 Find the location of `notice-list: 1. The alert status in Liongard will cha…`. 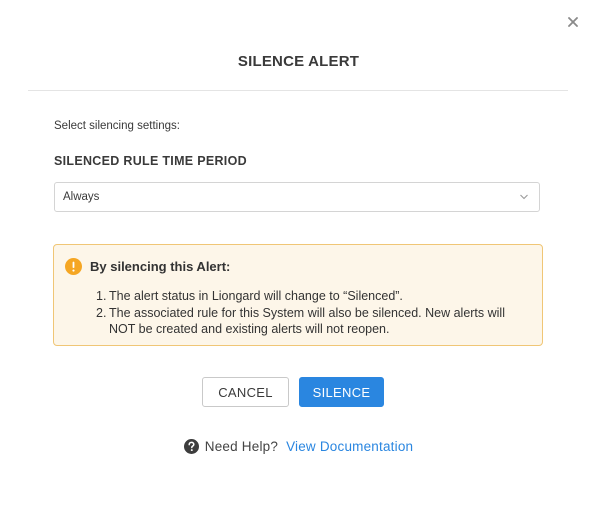

notice-list: 1. The alert status in Liongard will cha… is located at coordinates (311, 313).